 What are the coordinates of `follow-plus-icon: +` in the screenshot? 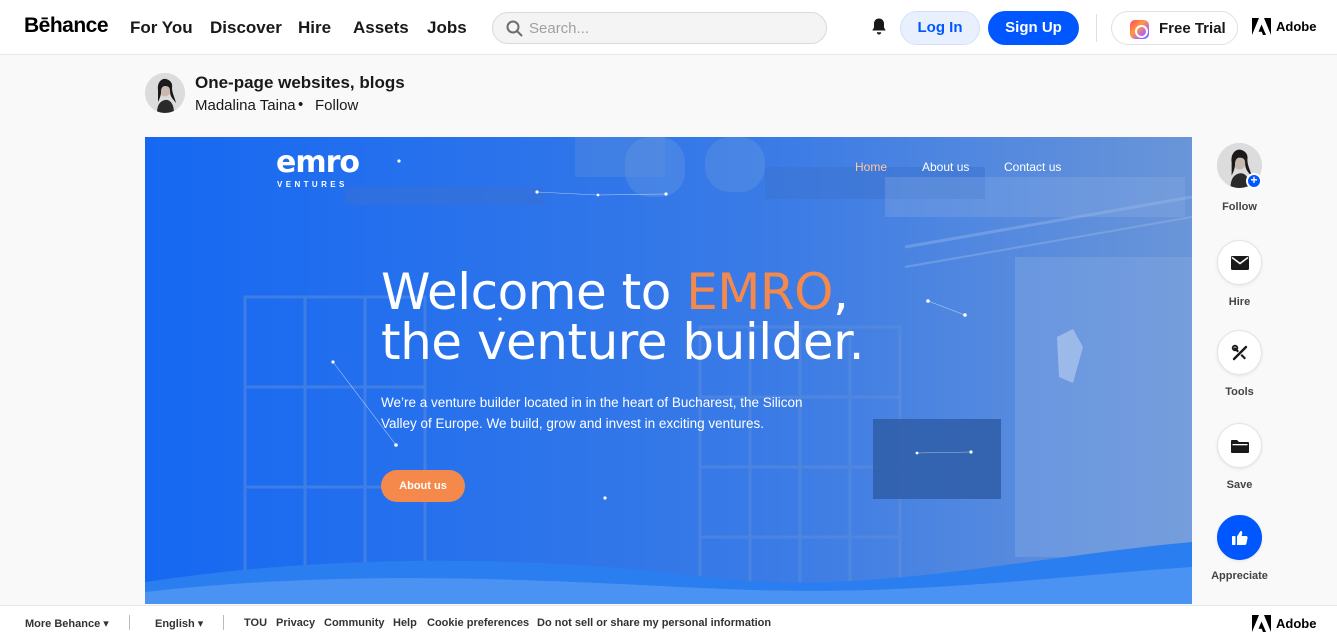 It's located at (1254, 181).